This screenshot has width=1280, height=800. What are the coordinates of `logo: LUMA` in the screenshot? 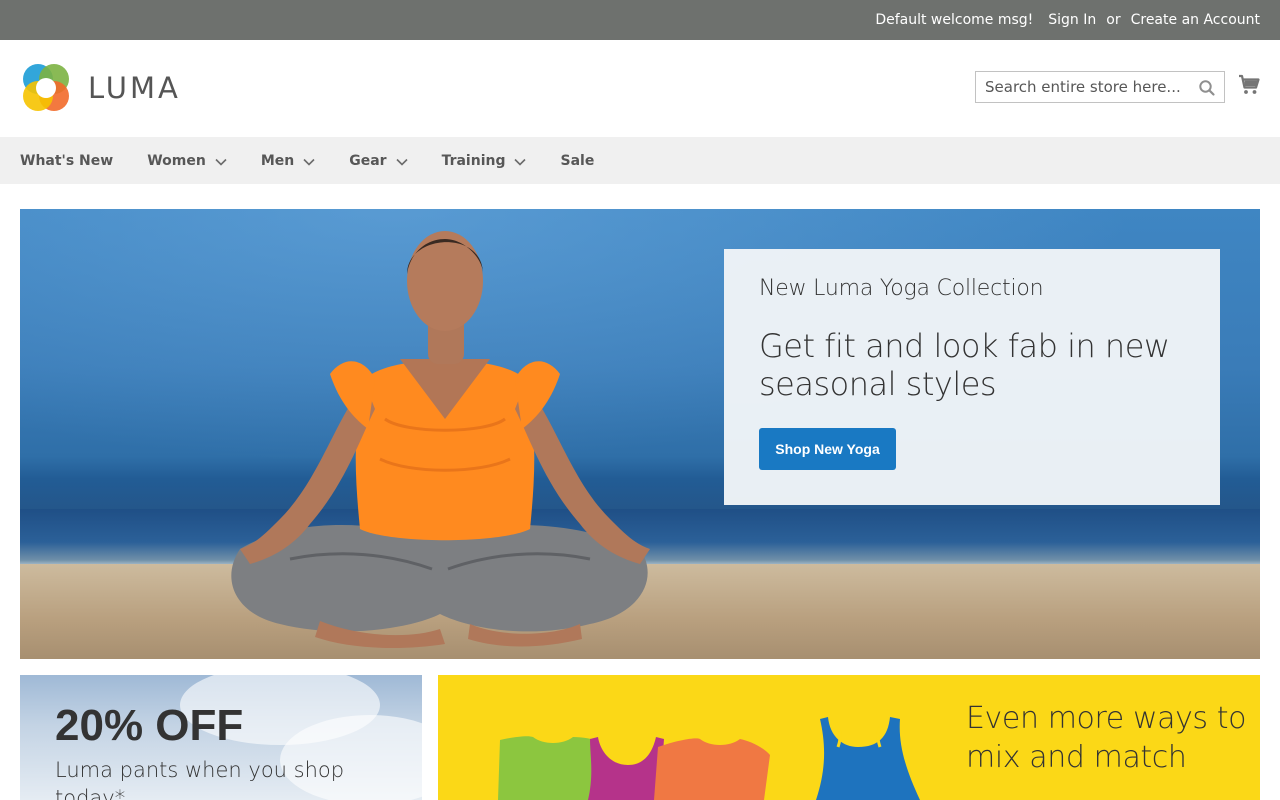 It's located at (105, 88).